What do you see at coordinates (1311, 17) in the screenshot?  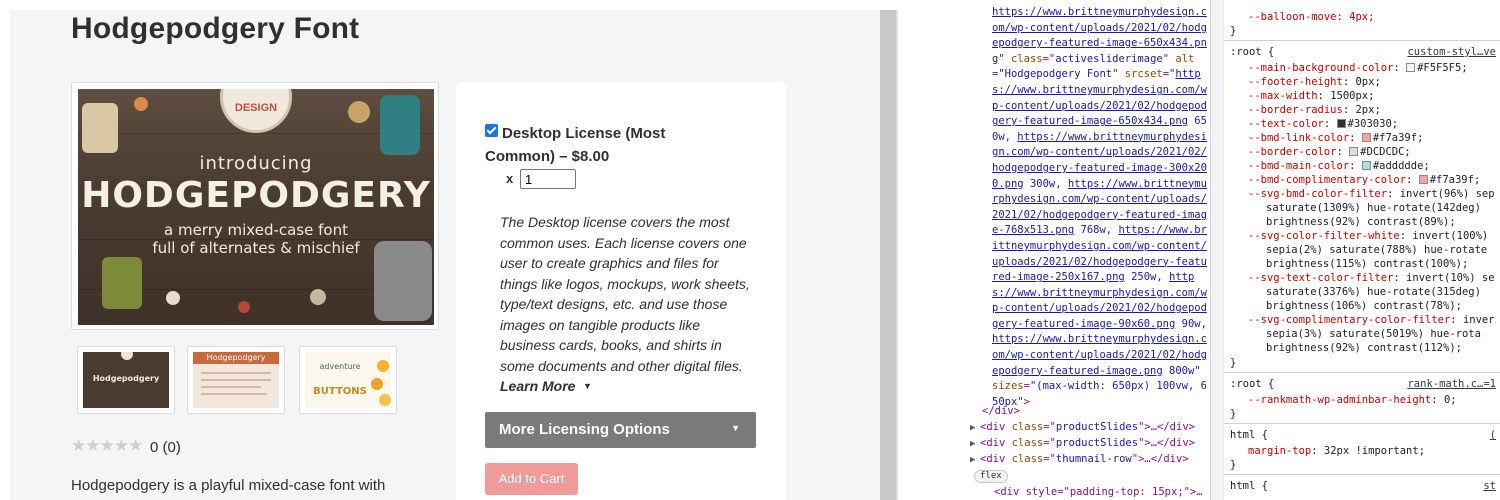 I see `balloon-move-prop: --balloon-move: 4px;` at bounding box center [1311, 17].